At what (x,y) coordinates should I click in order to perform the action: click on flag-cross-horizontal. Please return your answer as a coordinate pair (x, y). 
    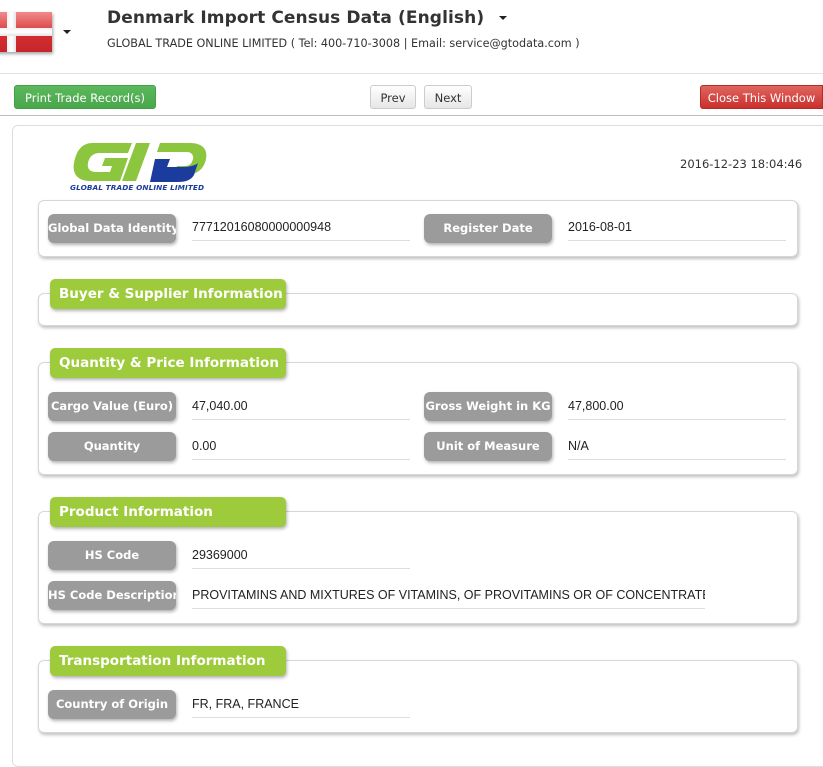
    Looking at the image, I should click on (26, 32).